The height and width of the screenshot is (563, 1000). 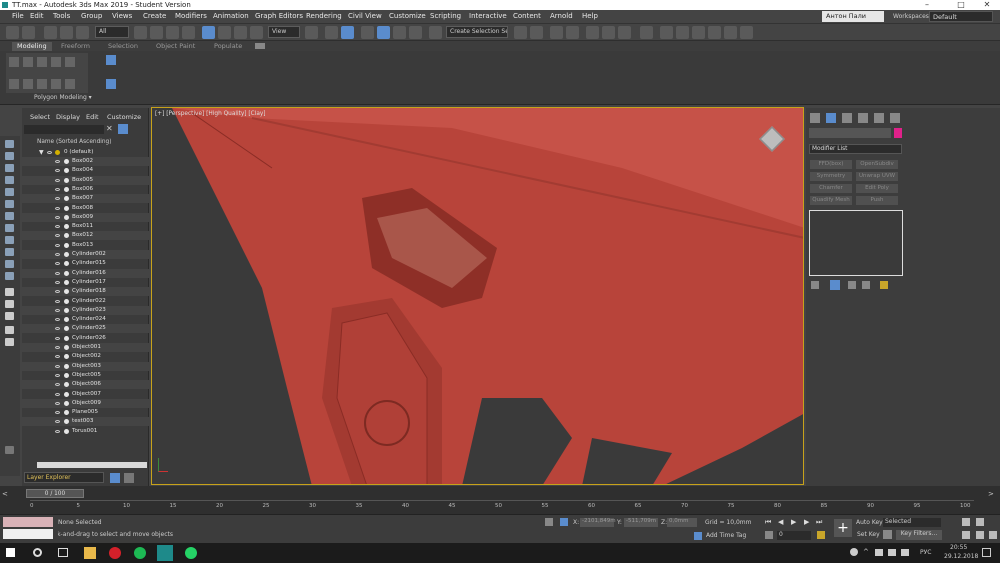 What do you see at coordinates (85, 412) in the screenshot?
I see `se-item: Plane005` at bounding box center [85, 412].